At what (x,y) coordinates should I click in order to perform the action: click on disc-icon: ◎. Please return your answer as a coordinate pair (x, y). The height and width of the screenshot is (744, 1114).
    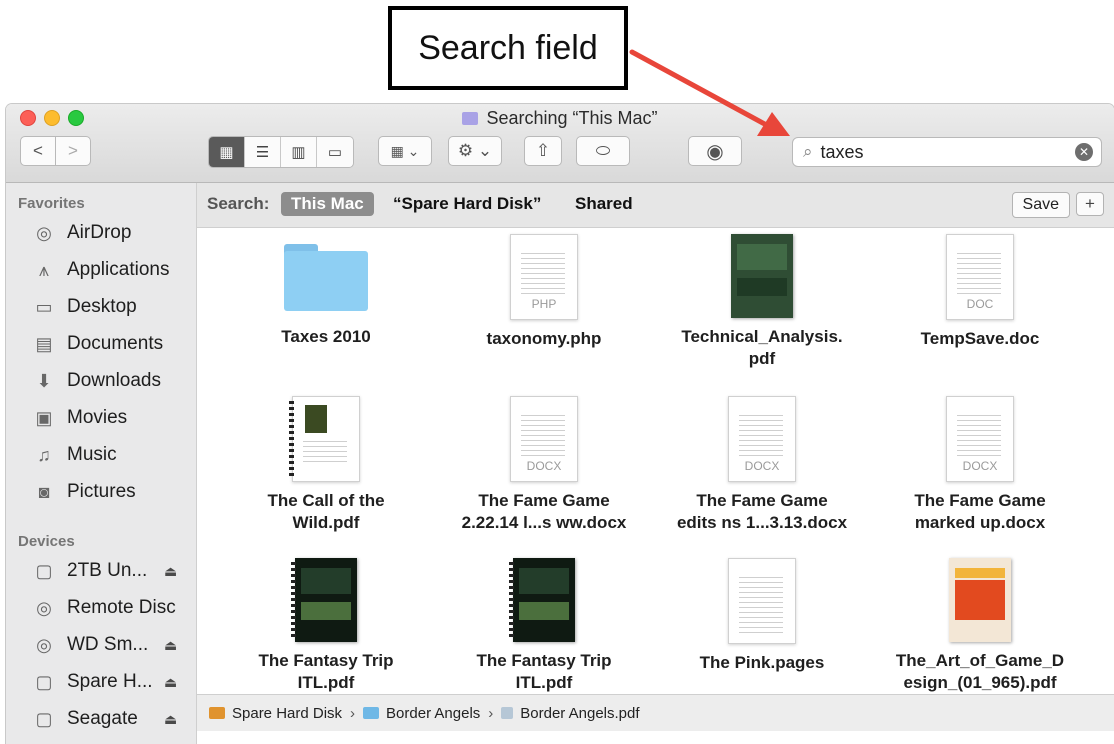
    Looking at the image, I should click on (44, 644).